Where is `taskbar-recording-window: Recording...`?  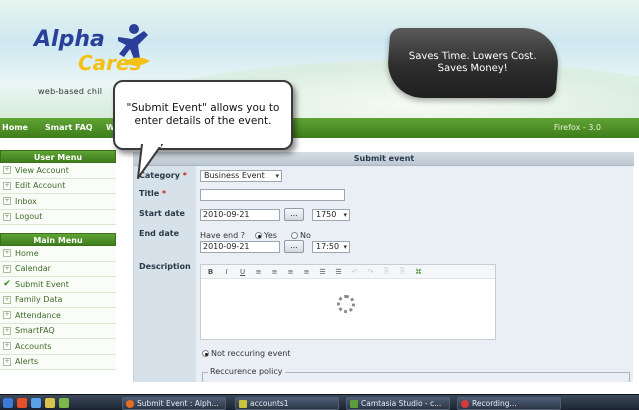
taskbar-recording-window: Recording... is located at coordinates (509, 403).